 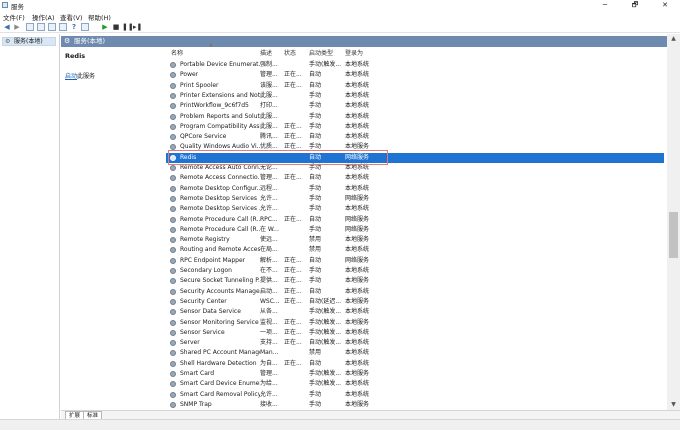 What do you see at coordinates (116, 27) in the screenshot?
I see `stop-icon: ■` at bounding box center [116, 27].